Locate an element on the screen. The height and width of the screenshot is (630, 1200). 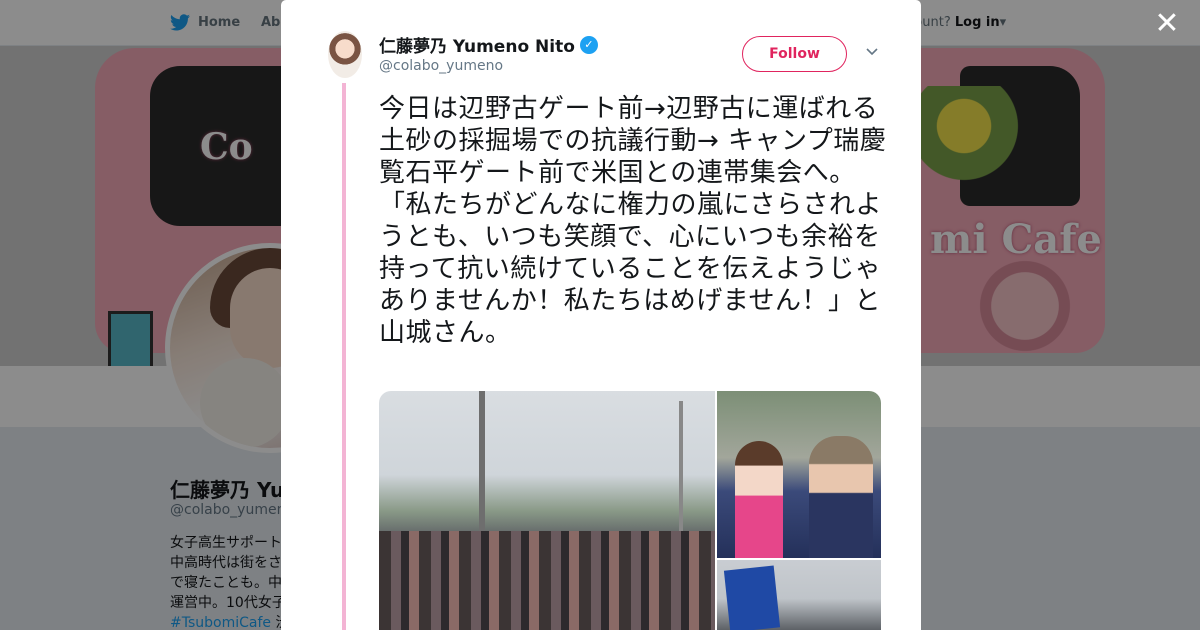
author-name-row: 仁藤夢乃 Yumeno Nito ✓ is located at coordinates (488, 44).